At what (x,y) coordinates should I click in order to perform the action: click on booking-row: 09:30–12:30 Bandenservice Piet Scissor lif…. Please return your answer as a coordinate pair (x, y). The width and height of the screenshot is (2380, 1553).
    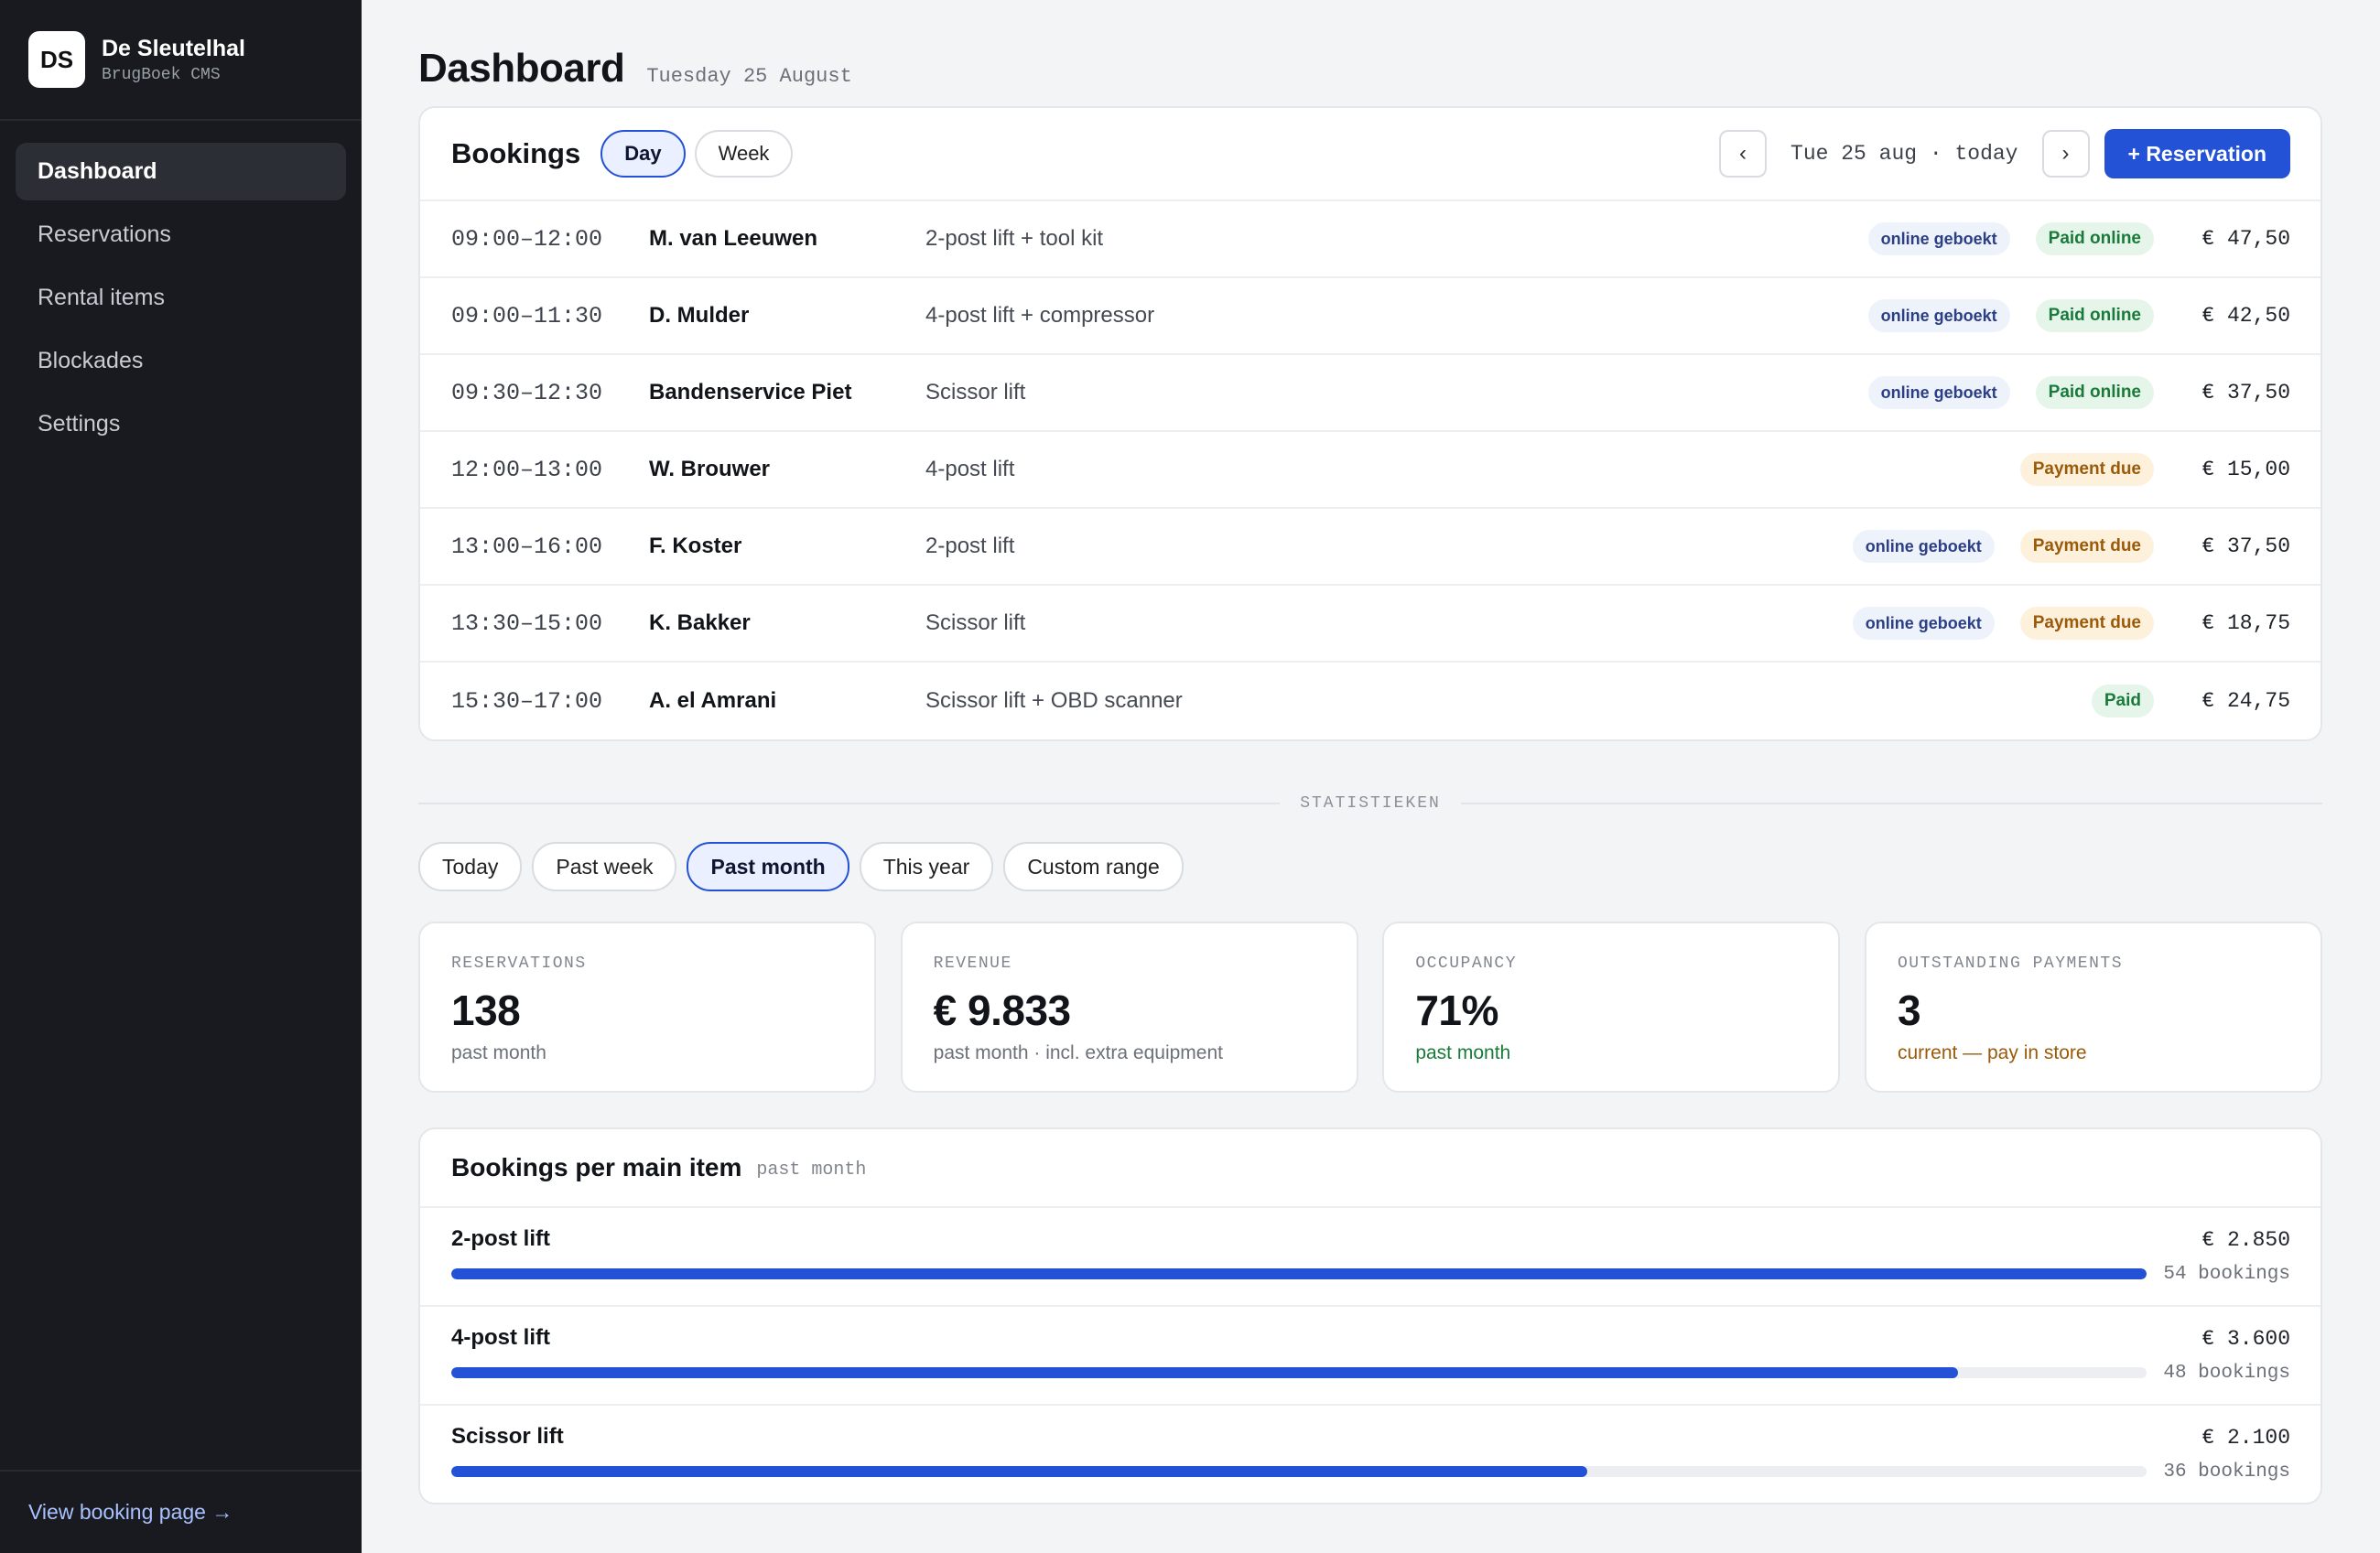
    Looking at the image, I should click on (1370, 393).